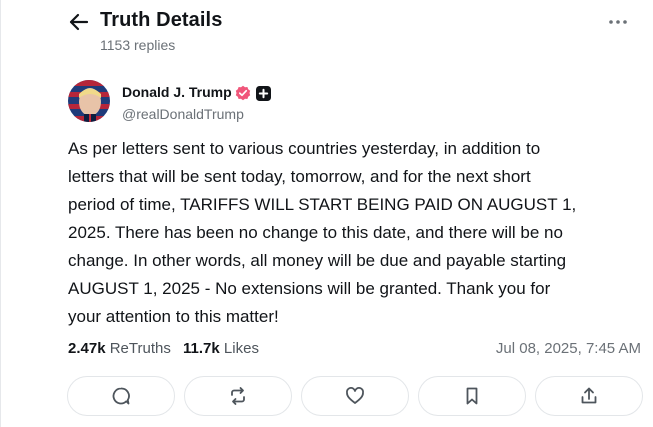 The width and height of the screenshot is (653, 427). I want to click on more-options-button, so click(618, 22).